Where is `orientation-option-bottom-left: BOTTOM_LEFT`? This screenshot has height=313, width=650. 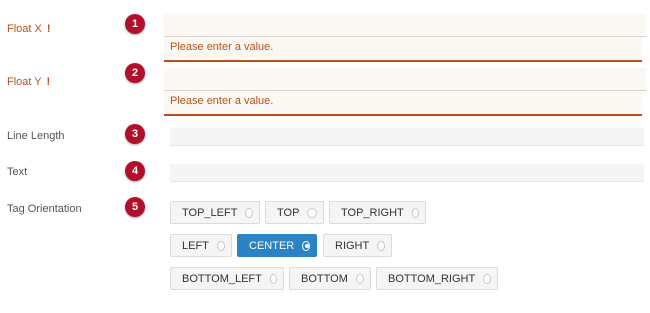 orientation-option-bottom-left: BOTTOM_LEFT is located at coordinates (227, 278).